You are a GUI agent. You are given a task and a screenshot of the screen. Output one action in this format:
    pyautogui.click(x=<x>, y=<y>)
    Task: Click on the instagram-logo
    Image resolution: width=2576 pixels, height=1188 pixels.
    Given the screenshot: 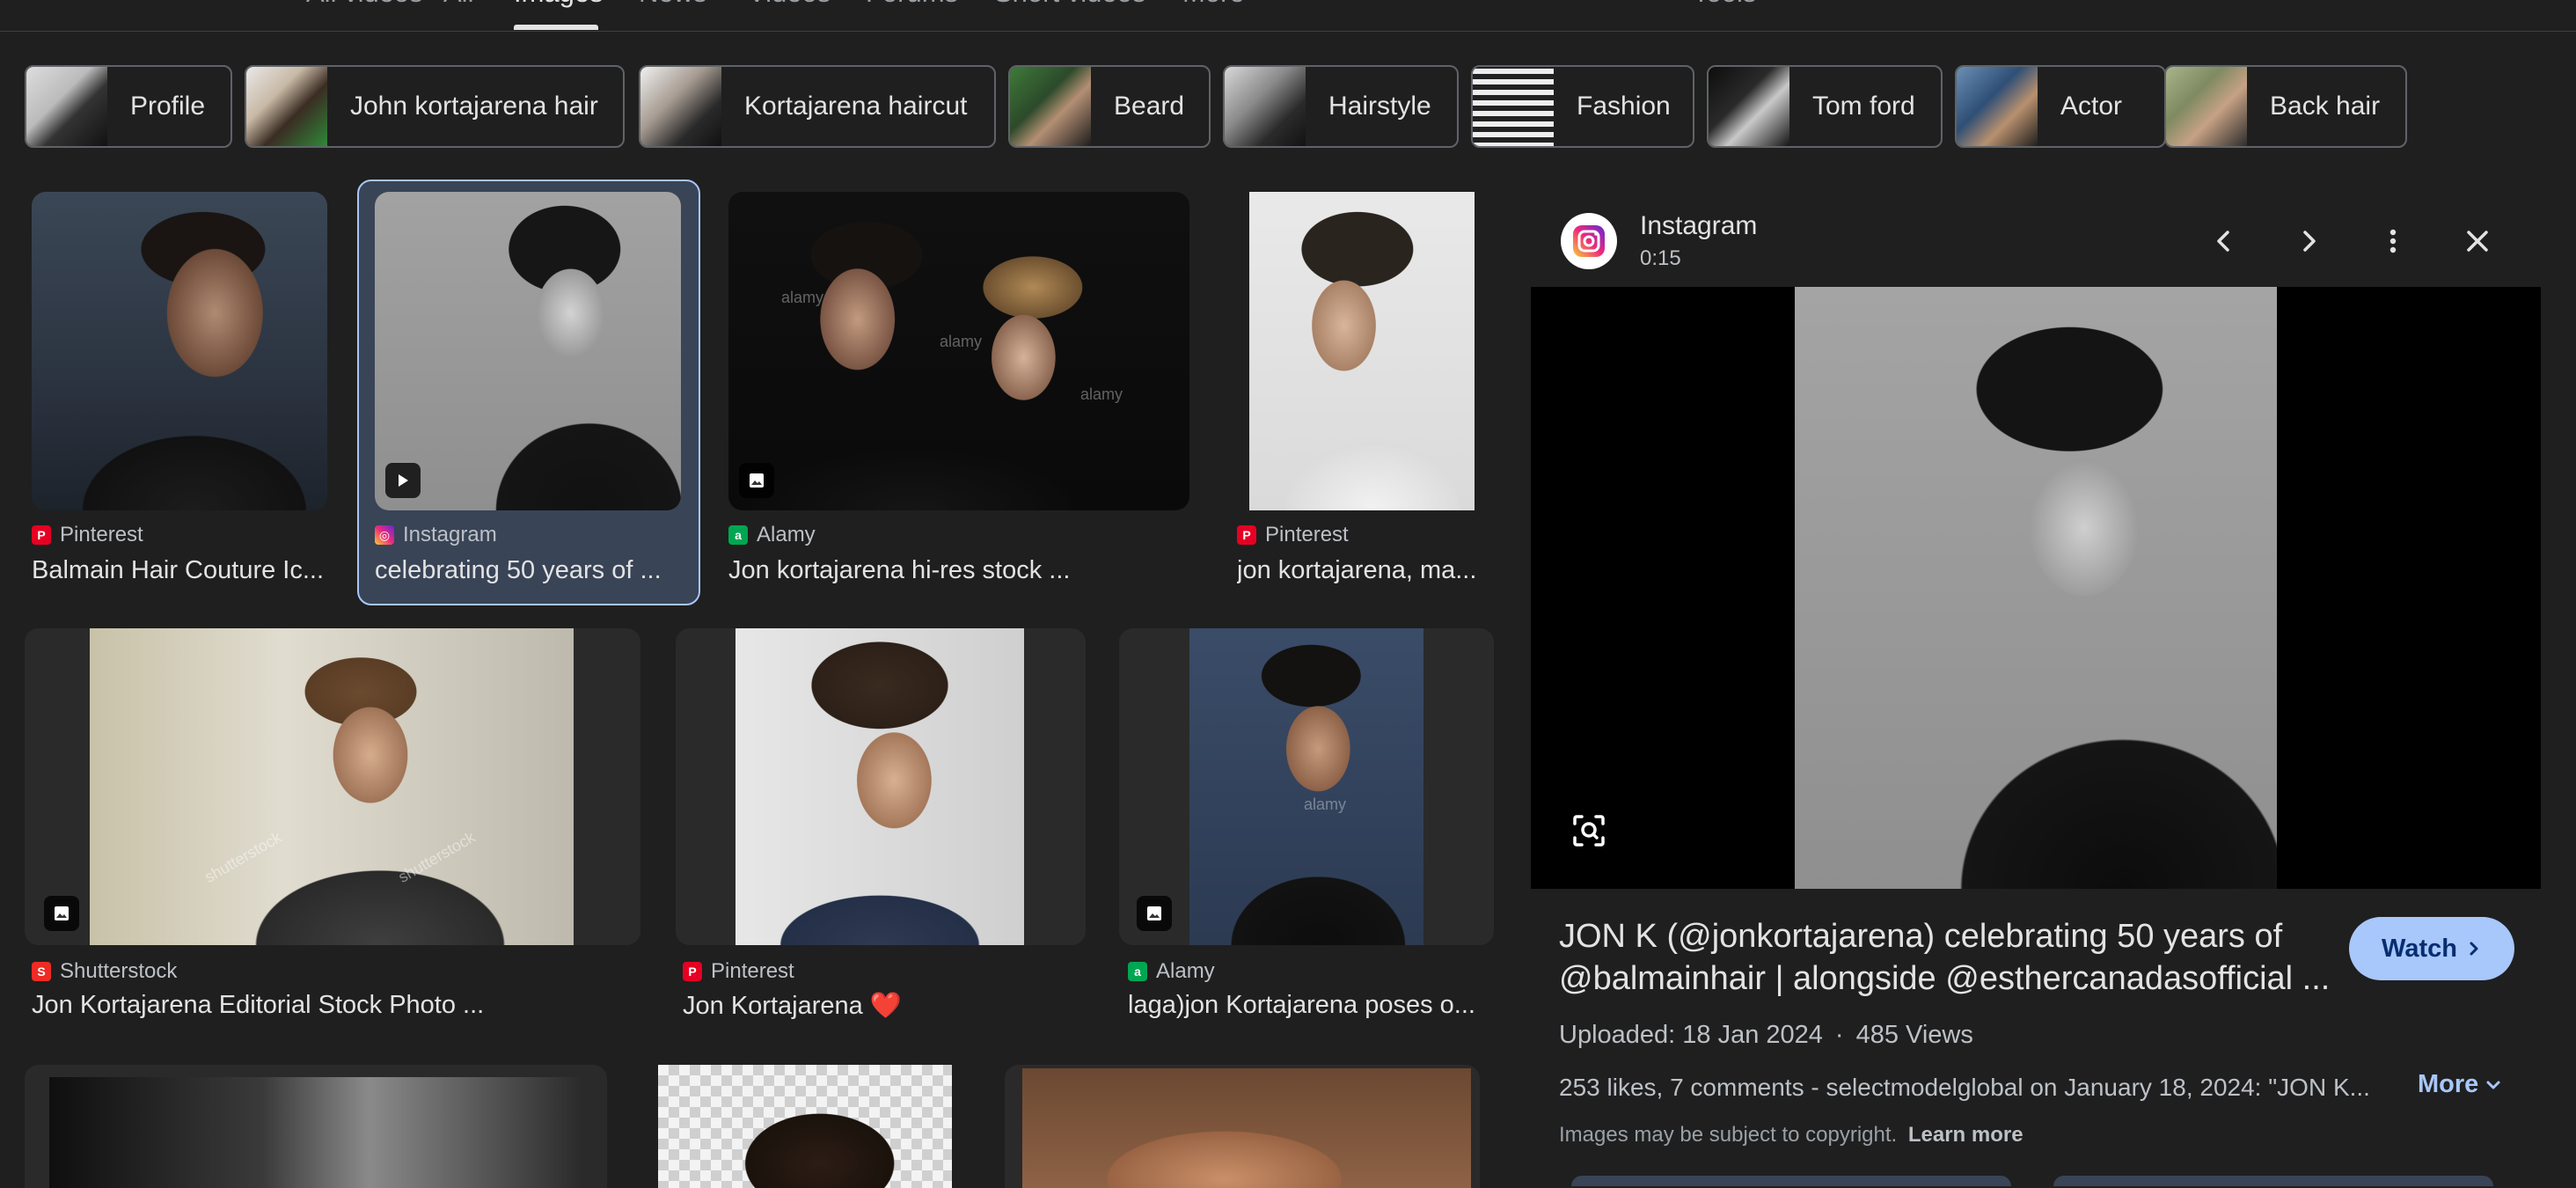 What is the action you would take?
    pyautogui.click(x=1589, y=241)
    